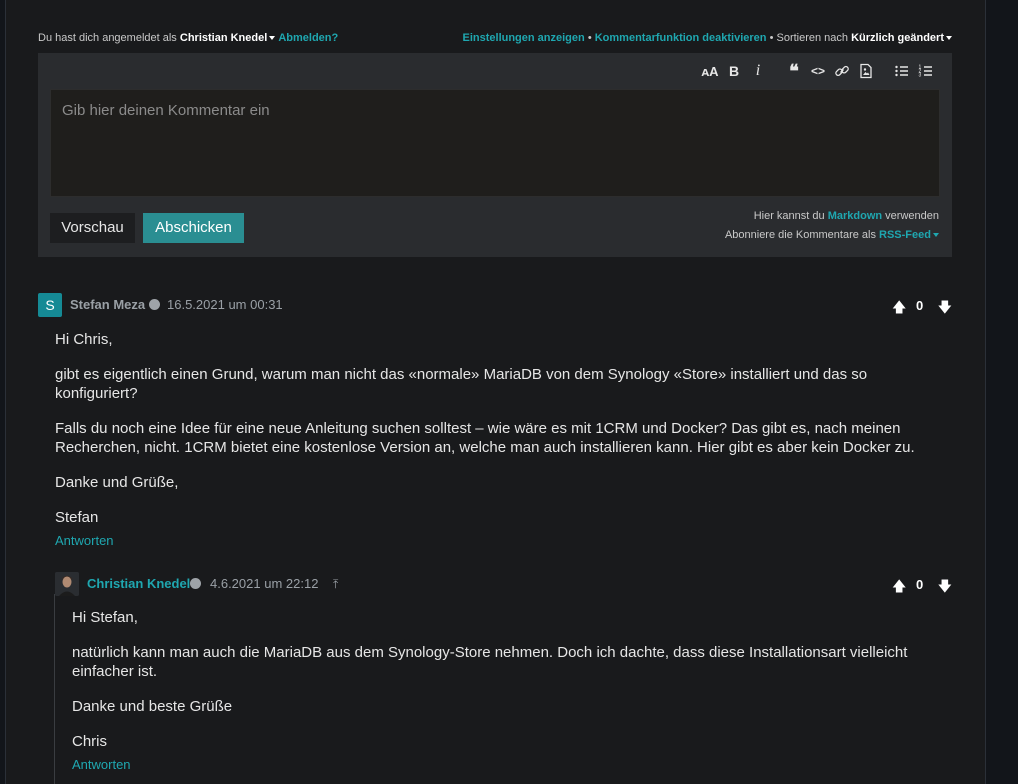  I want to click on editor-toolbar: ᴀA B i ❝ <> 123, so click(818, 71).